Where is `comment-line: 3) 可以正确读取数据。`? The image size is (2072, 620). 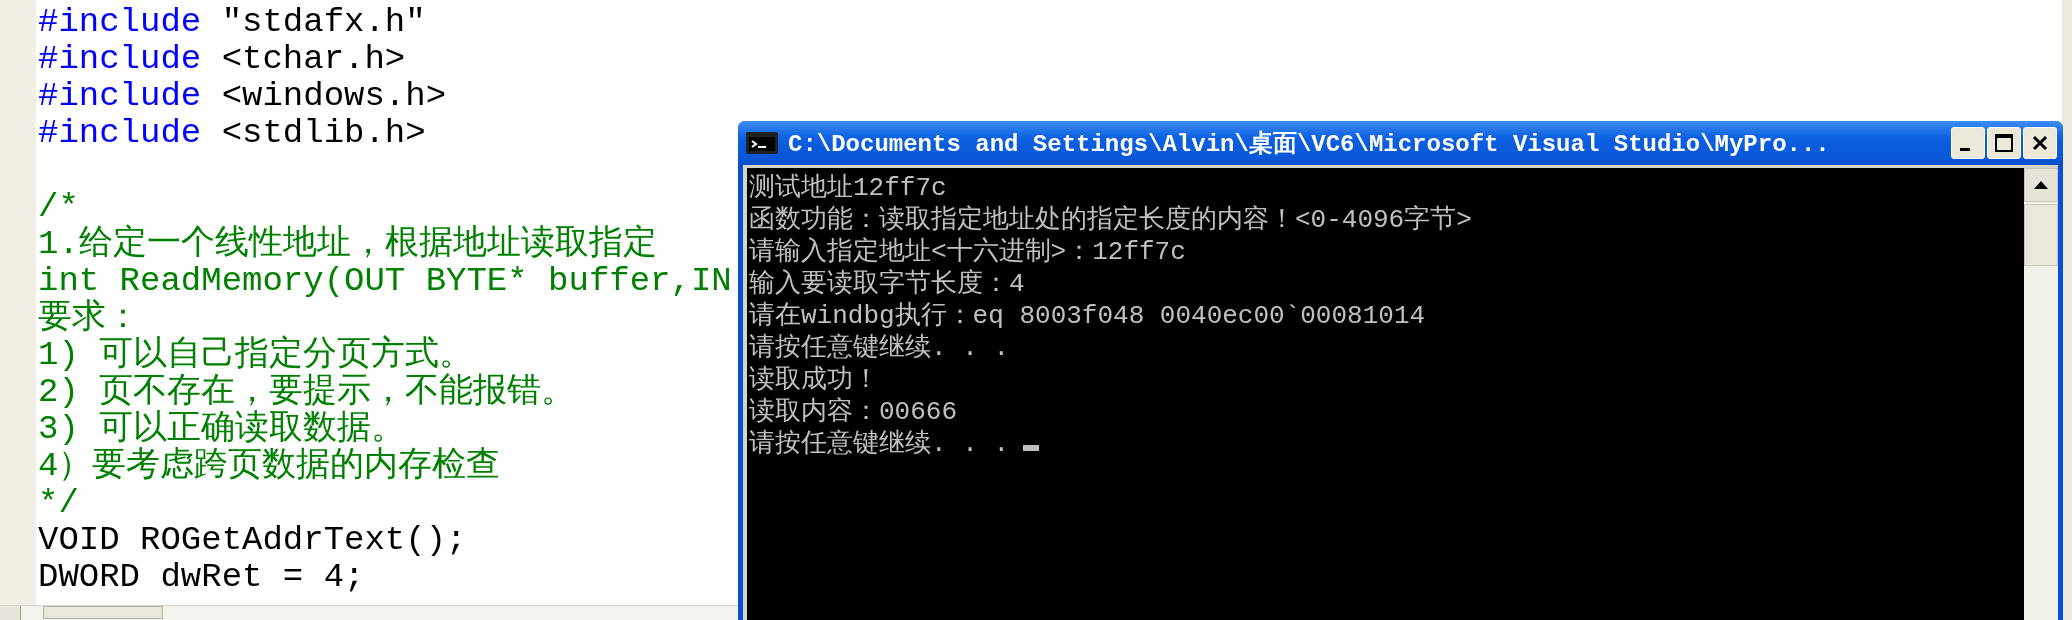
comment-line: 3) 可以正确读取数据。 is located at coordinates (222, 429).